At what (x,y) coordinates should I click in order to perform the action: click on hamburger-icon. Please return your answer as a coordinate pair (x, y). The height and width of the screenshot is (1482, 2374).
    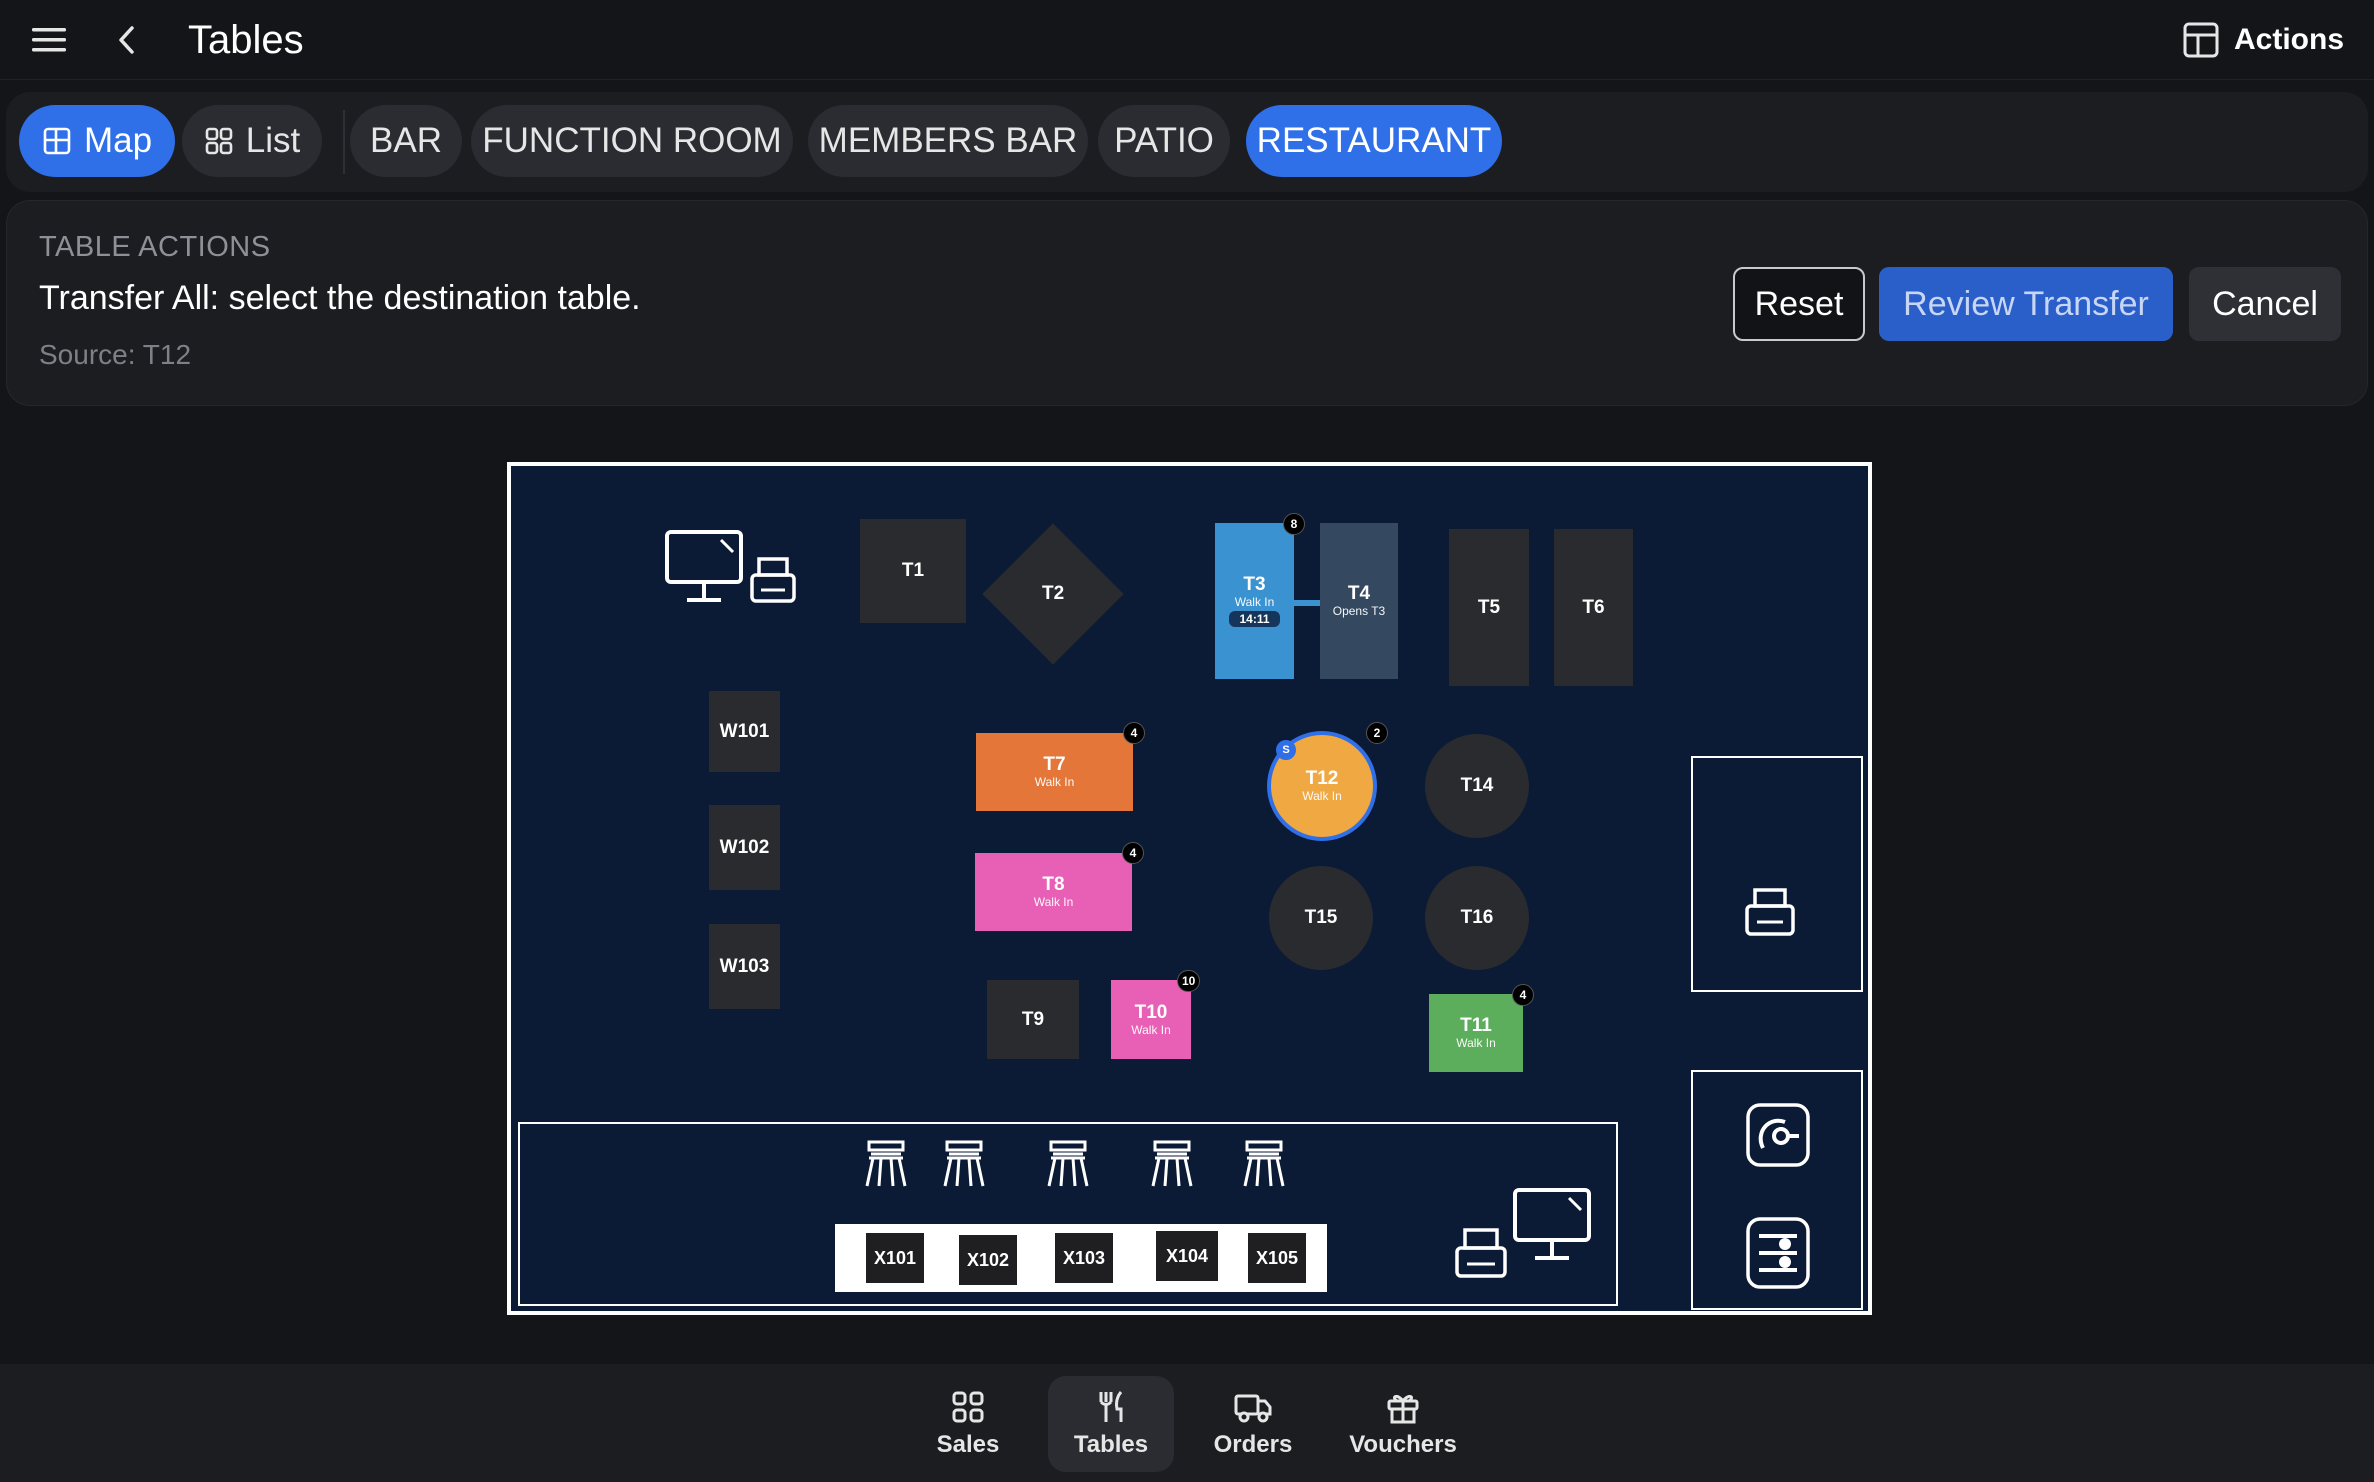
    Looking at the image, I should click on (49, 40).